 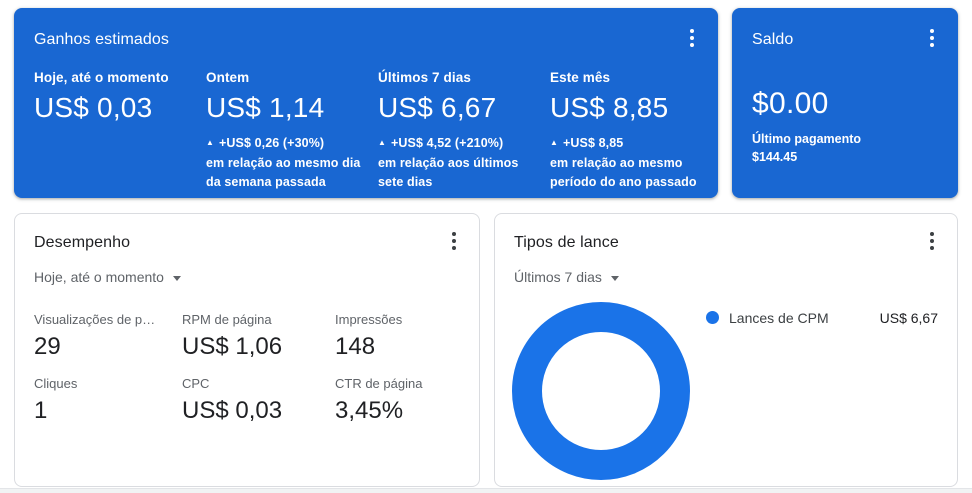 I want to click on balance-value: $0.00, so click(x=790, y=103).